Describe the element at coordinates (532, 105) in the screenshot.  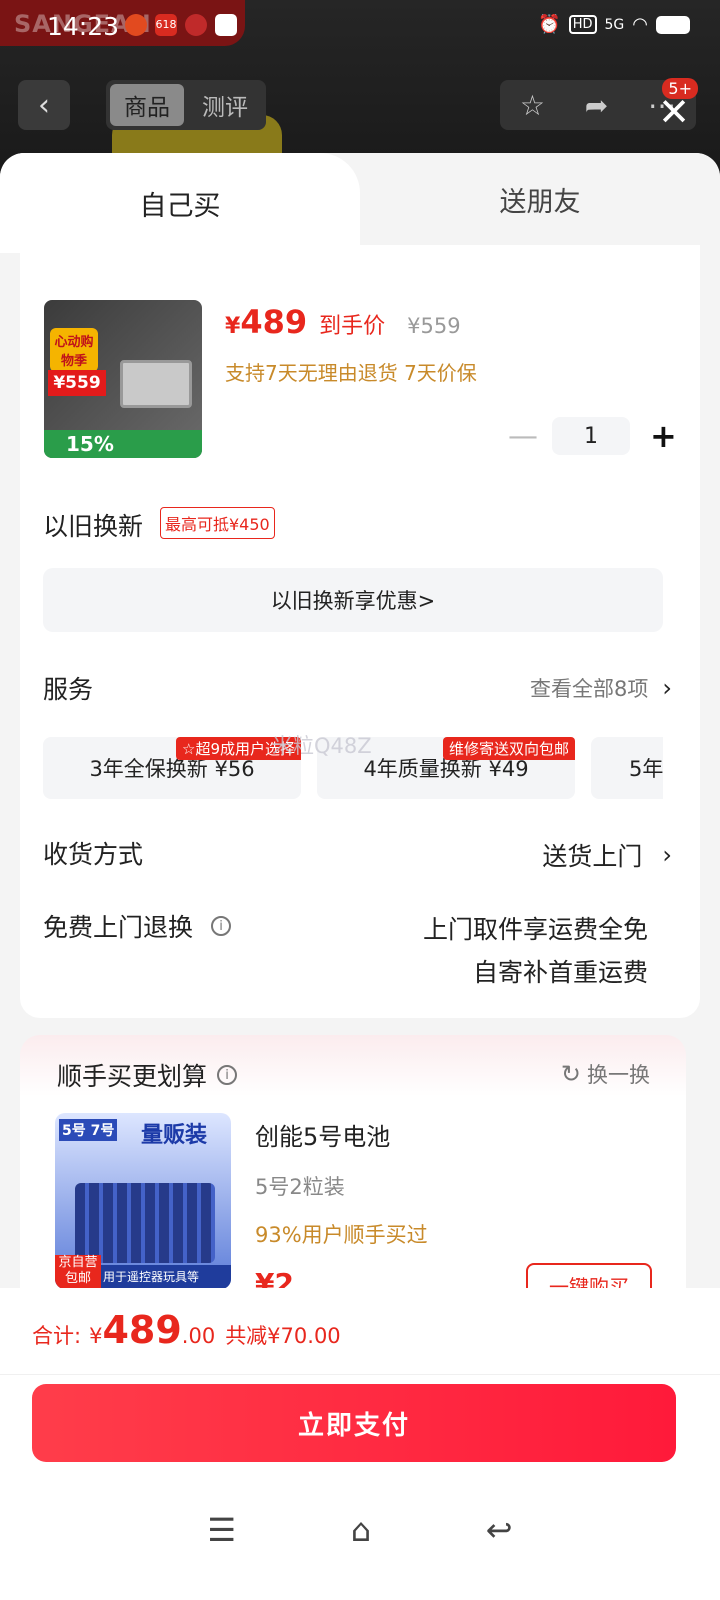
I see `favorite-star-icon: ☆` at that location.